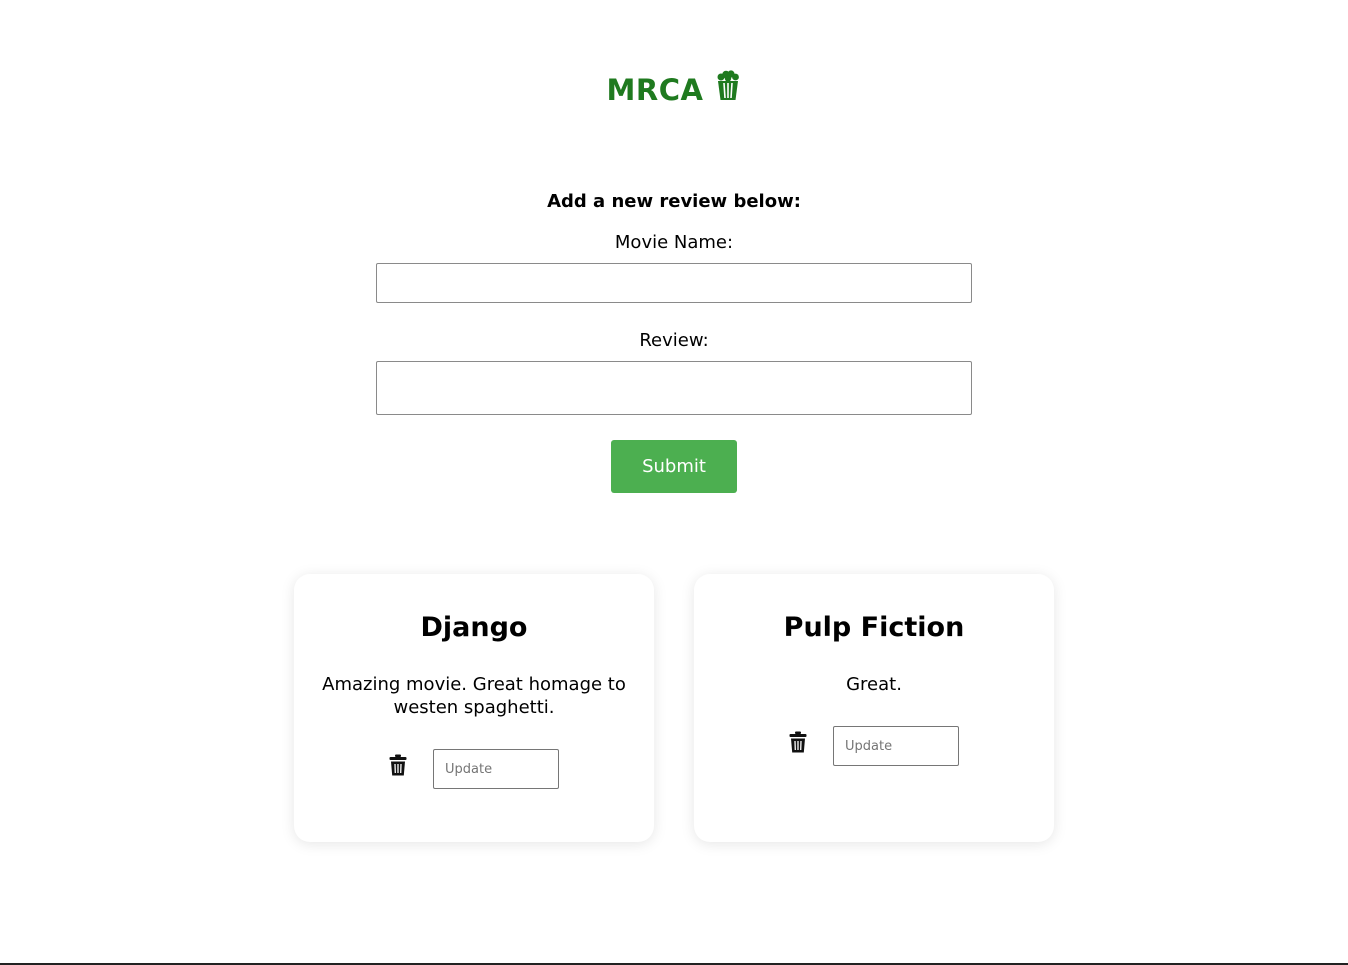 Image resolution: width=1348 pixels, height=965 pixels. What do you see at coordinates (655, 90) in the screenshot?
I see `app-title: MRCA` at bounding box center [655, 90].